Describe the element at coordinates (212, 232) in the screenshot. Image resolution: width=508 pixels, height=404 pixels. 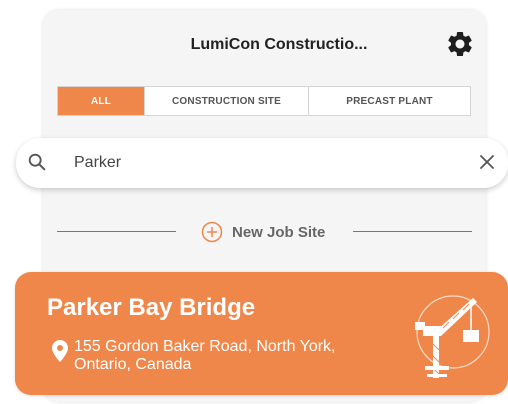
I see `plus-circle-icon` at that location.